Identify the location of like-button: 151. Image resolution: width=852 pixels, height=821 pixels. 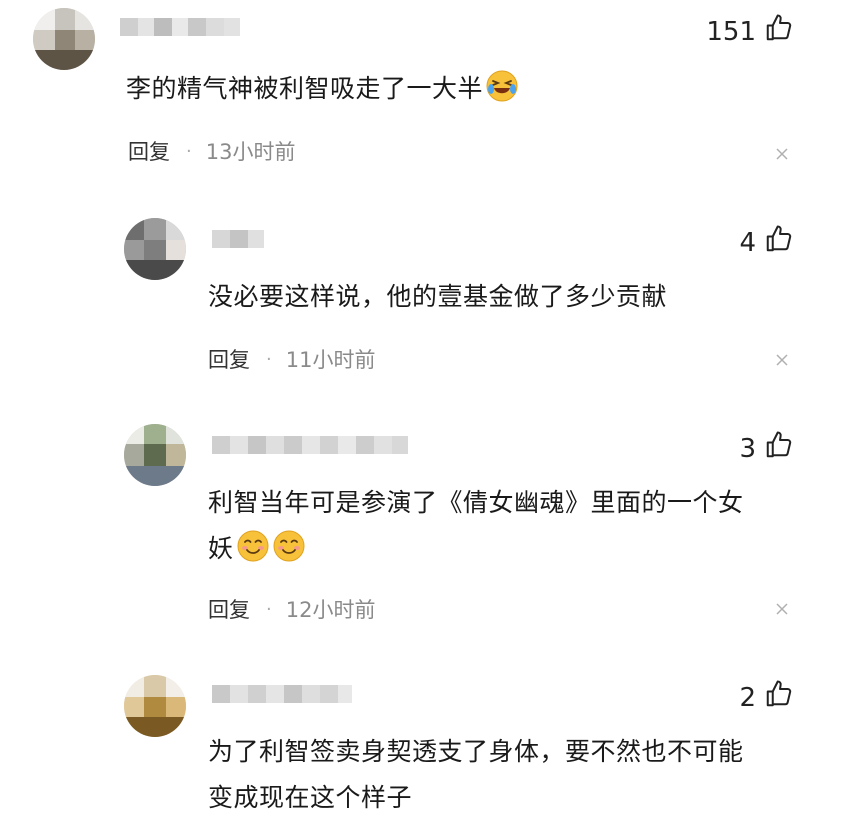
(750, 31).